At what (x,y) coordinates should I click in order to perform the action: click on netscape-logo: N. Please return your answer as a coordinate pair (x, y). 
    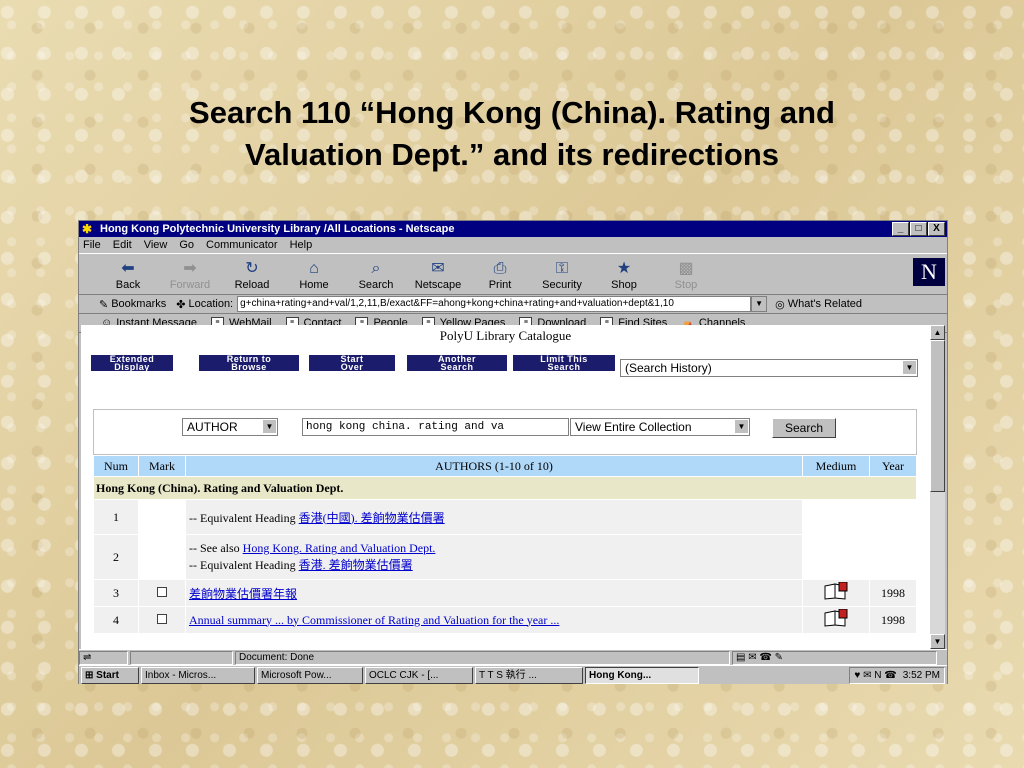
    Looking at the image, I should click on (929, 272).